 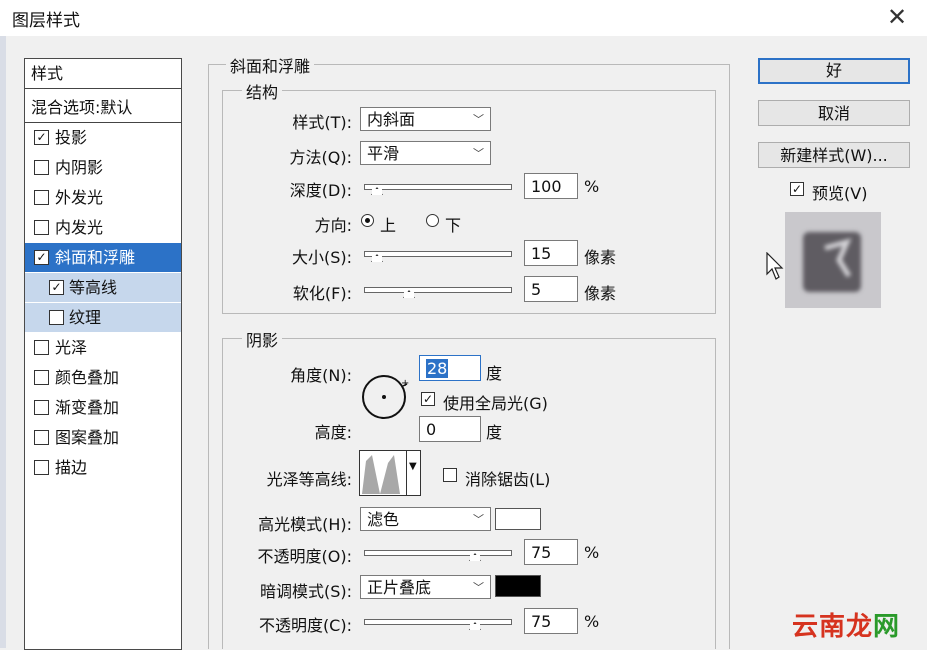 What do you see at coordinates (518, 519) in the screenshot?
I see `highlight-color-swatch` at bounding box center [518, 519].